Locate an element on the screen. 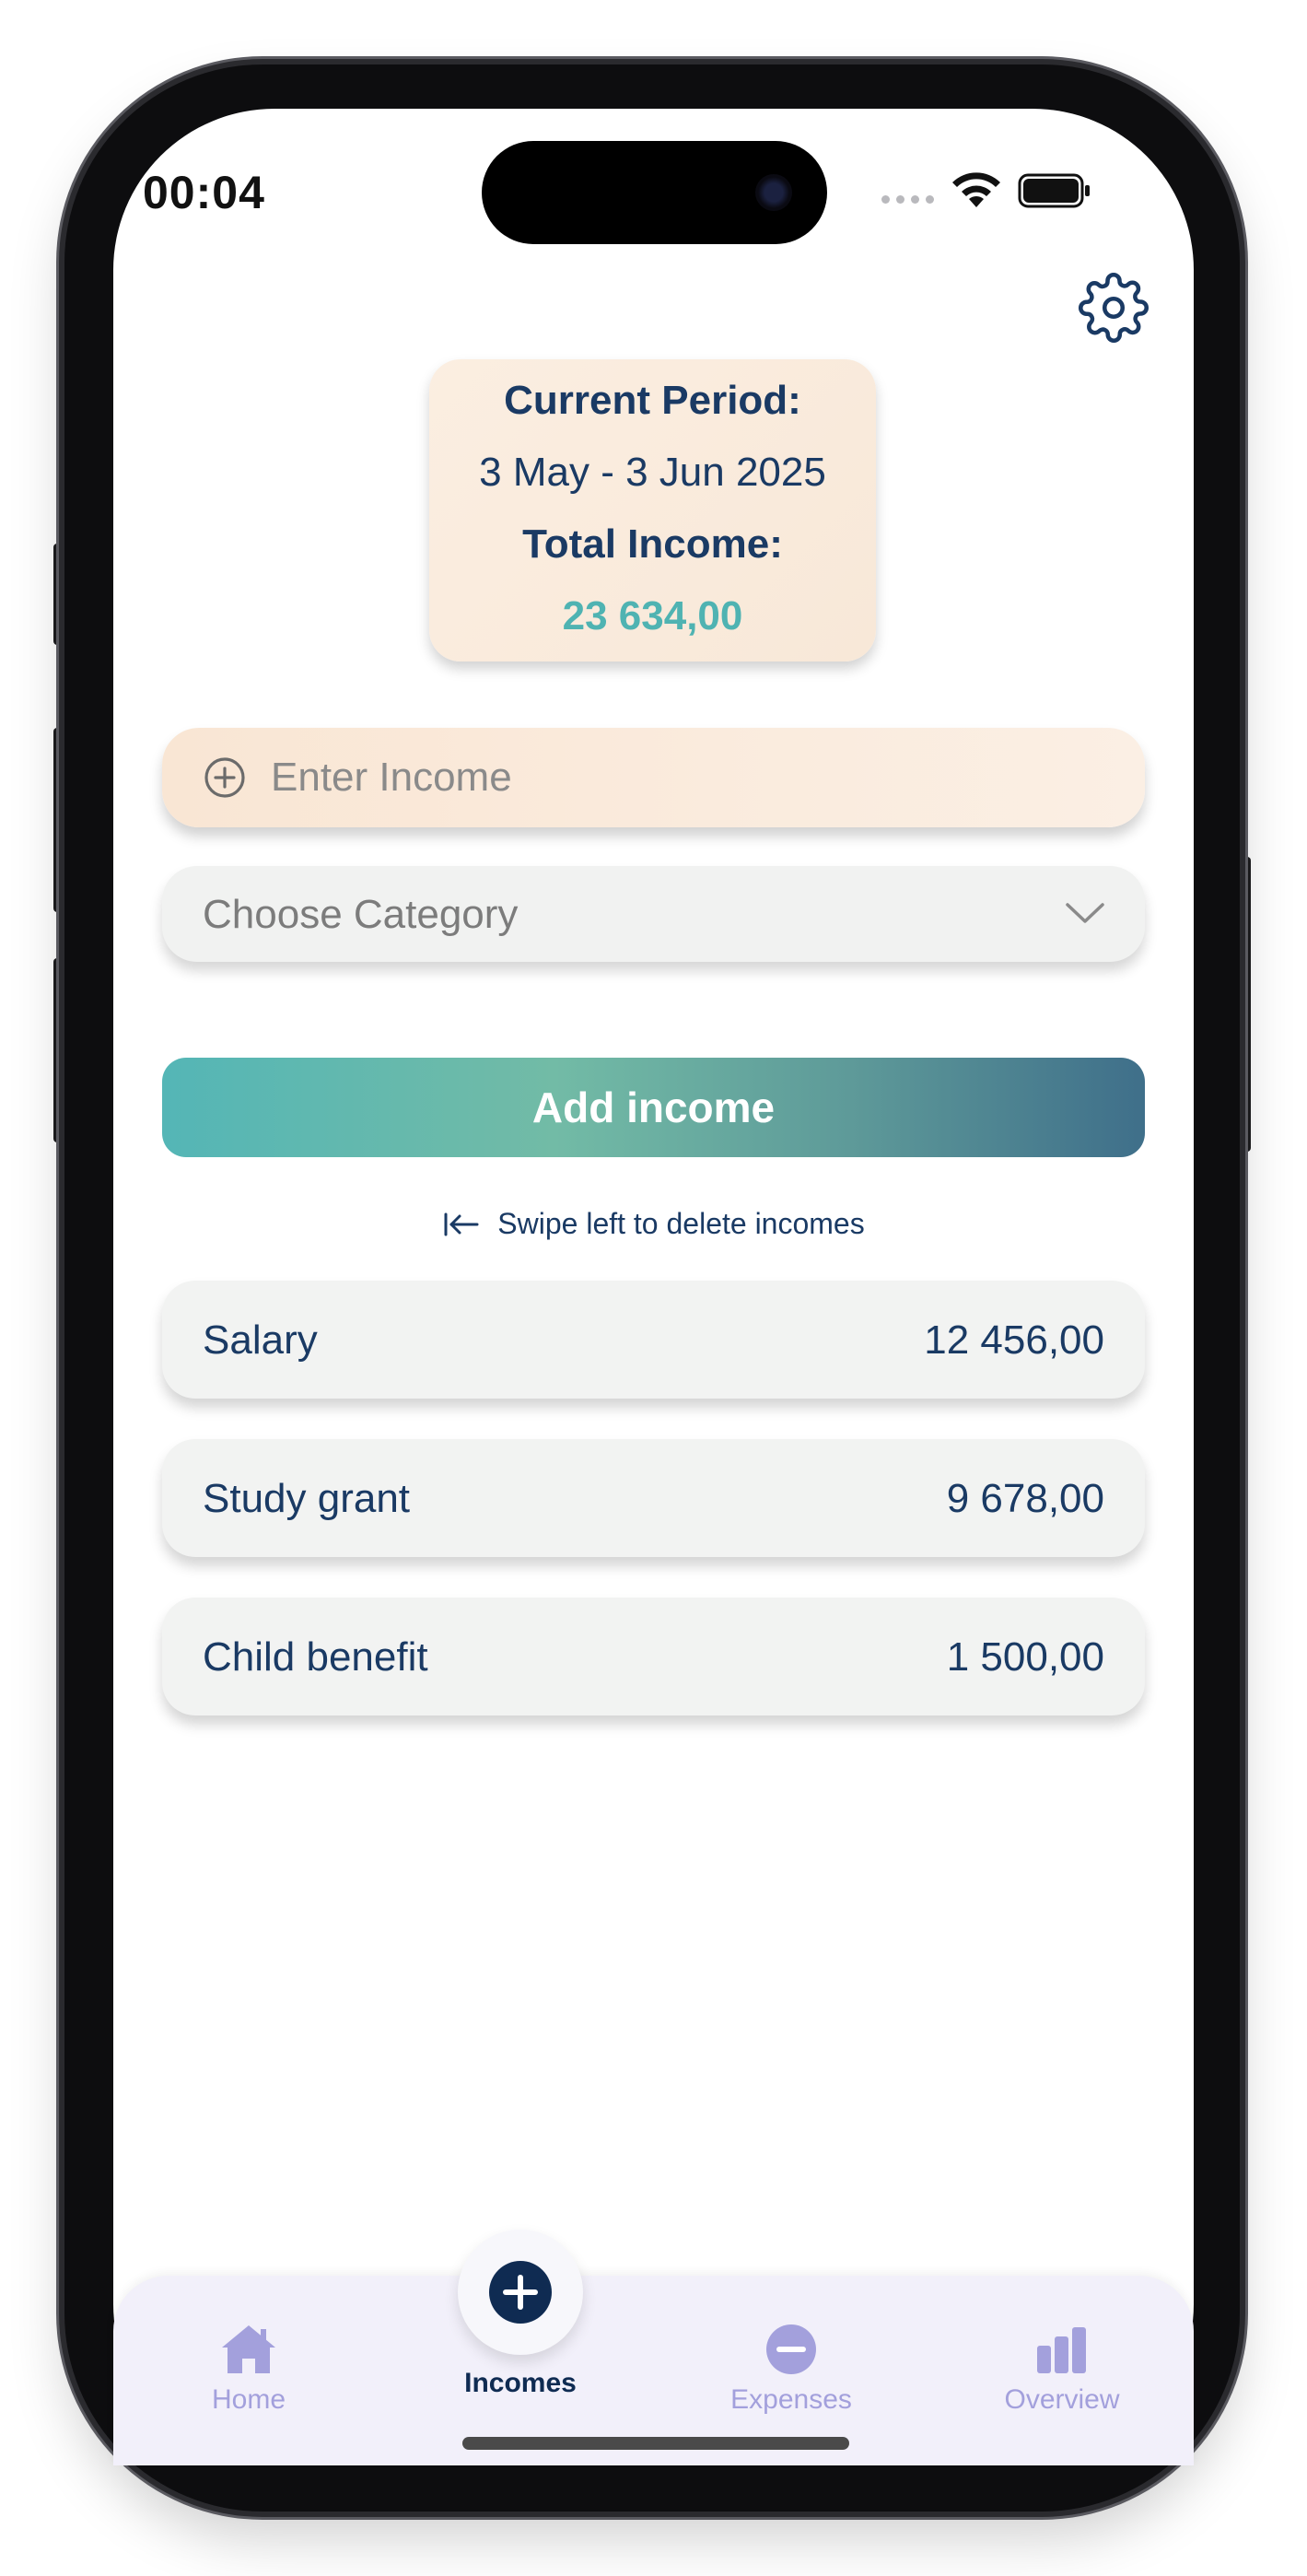  category-dropdown: Choose Category is located at coordinates (653, 914).